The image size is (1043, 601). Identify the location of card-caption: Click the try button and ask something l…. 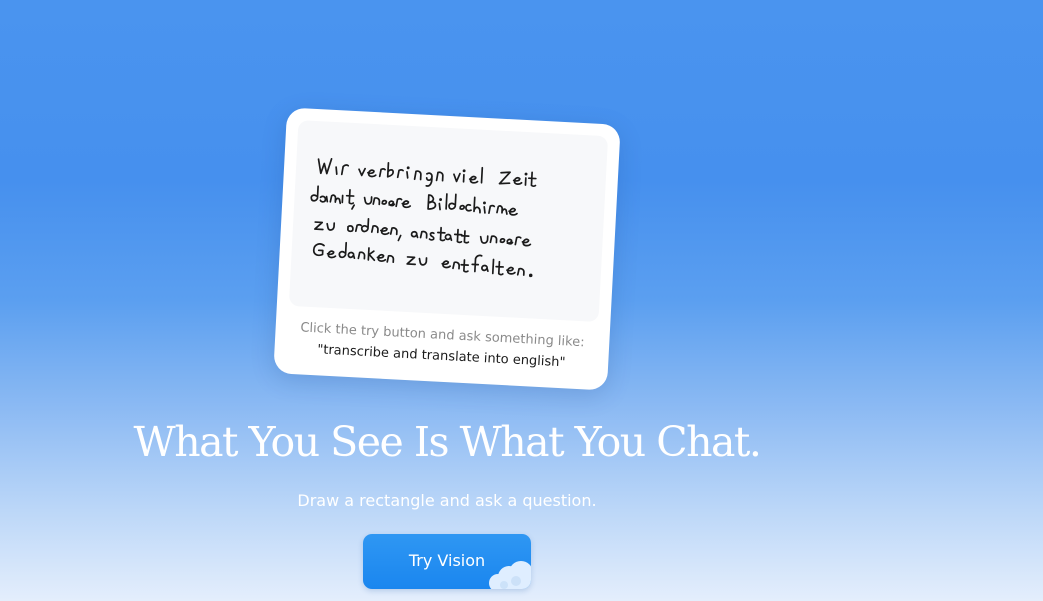
(442, 346).